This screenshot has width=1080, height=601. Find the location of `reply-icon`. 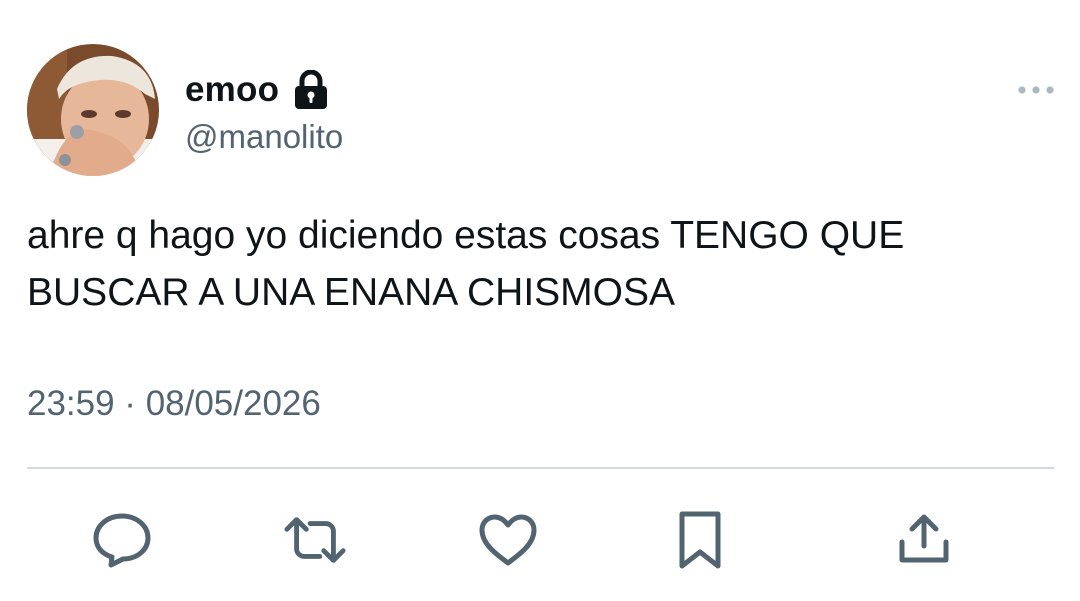

reply-icon is located at coordinates (122, 540).